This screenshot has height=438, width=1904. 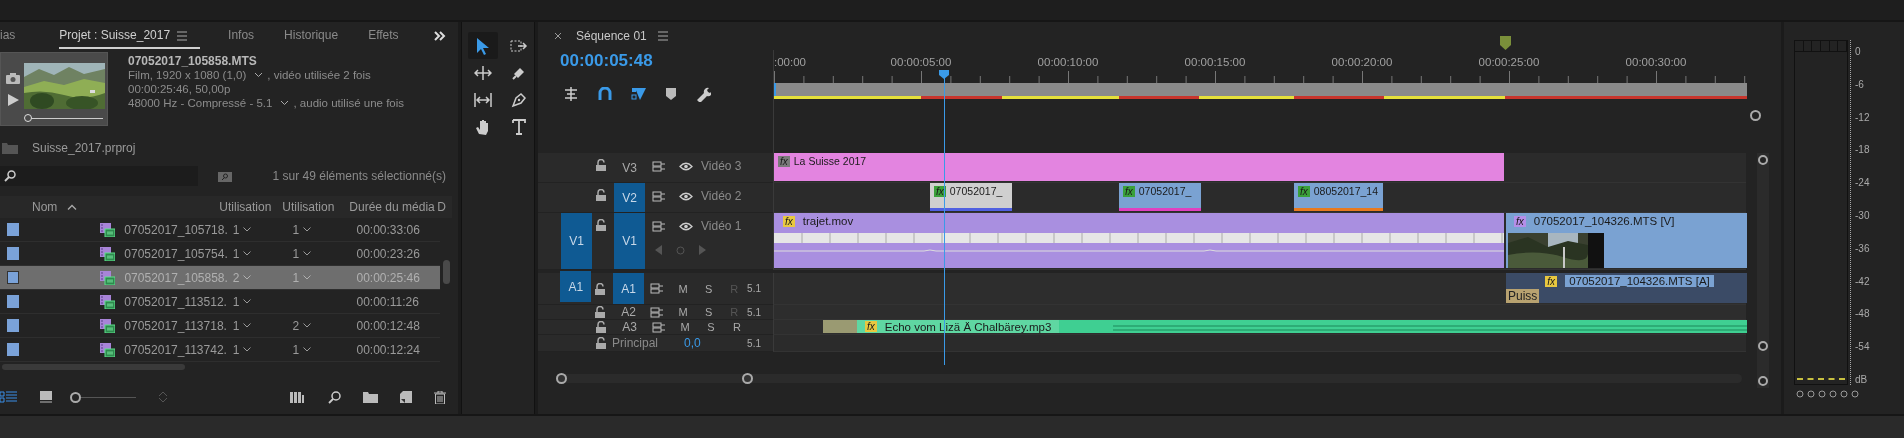 I want to click on timeline-clip: fx 08052017_14, so click(x=1338, y=197).